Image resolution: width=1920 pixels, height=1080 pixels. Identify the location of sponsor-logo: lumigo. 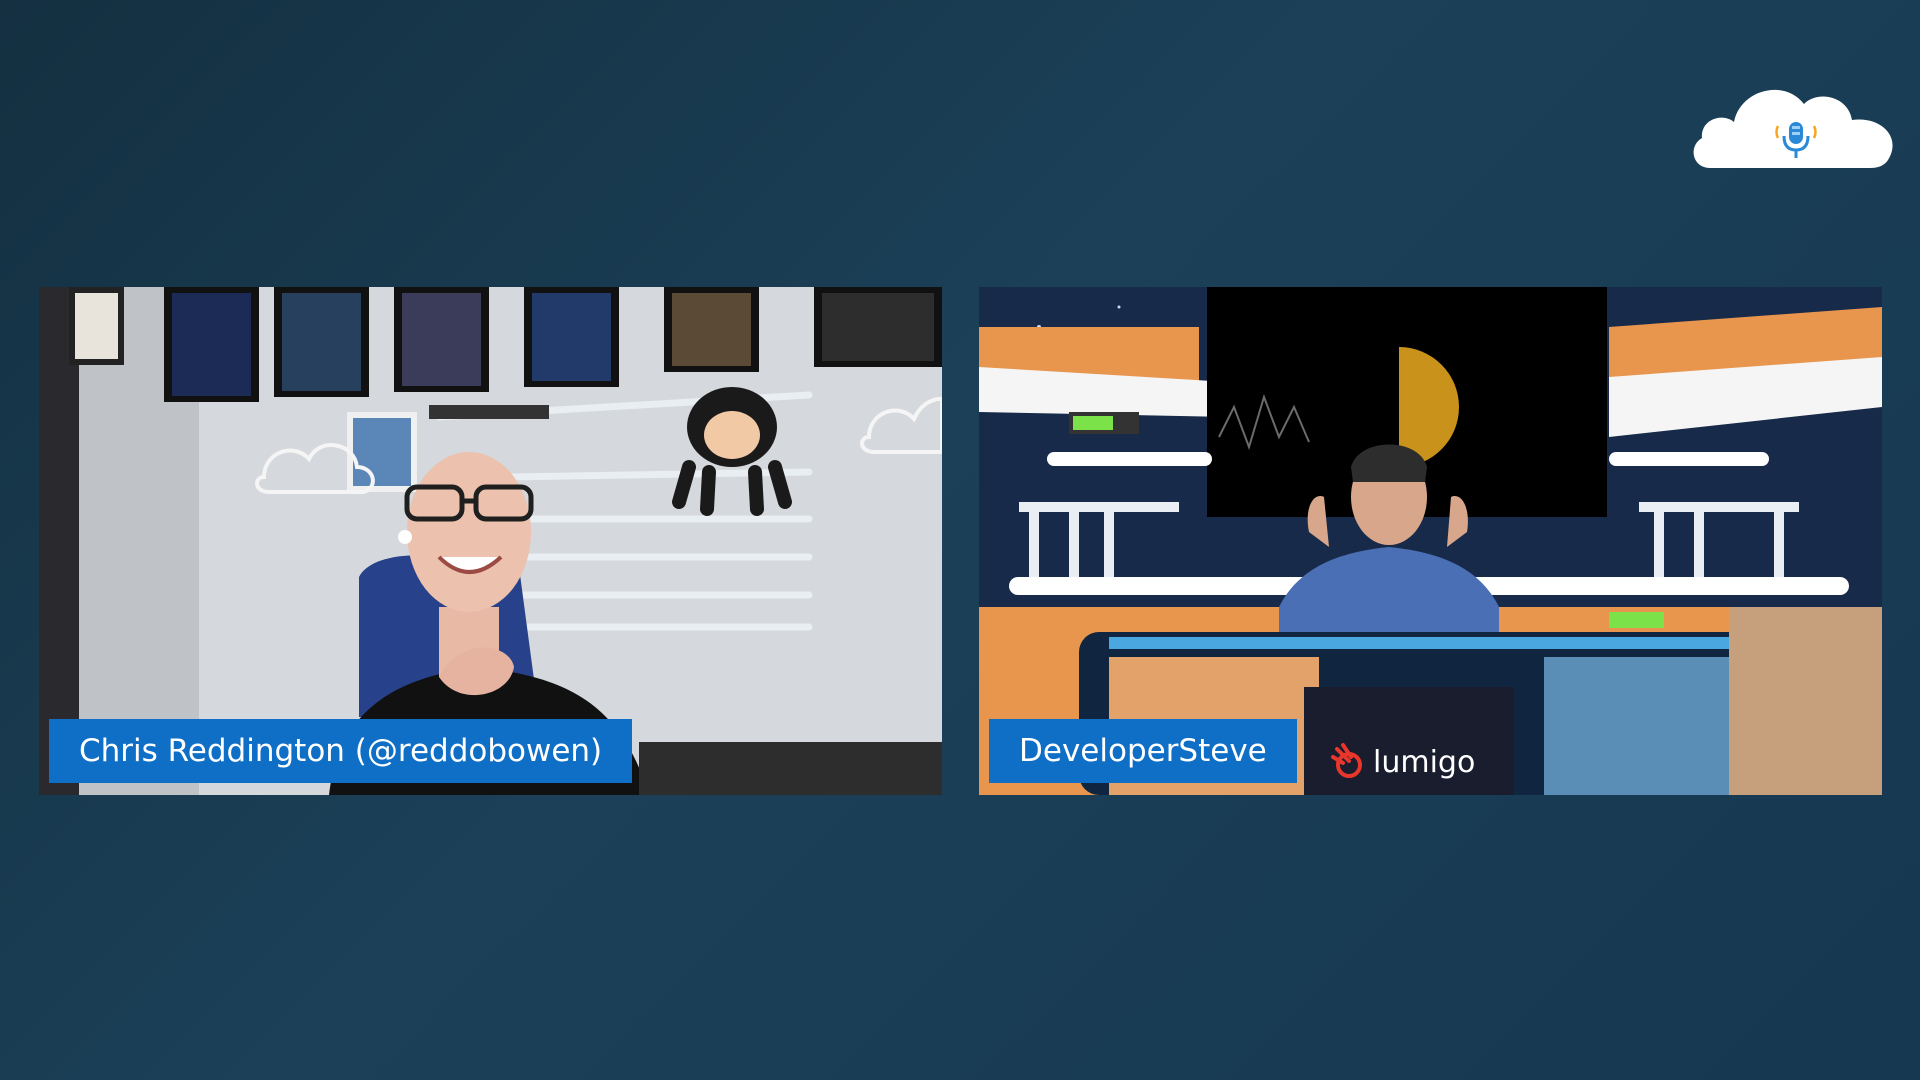
(1402, 762).